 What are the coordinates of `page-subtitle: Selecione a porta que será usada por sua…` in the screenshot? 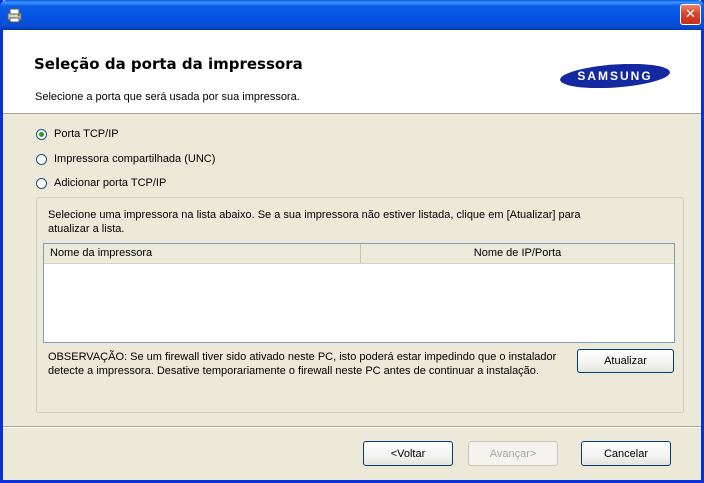 It's located at (167, 97).